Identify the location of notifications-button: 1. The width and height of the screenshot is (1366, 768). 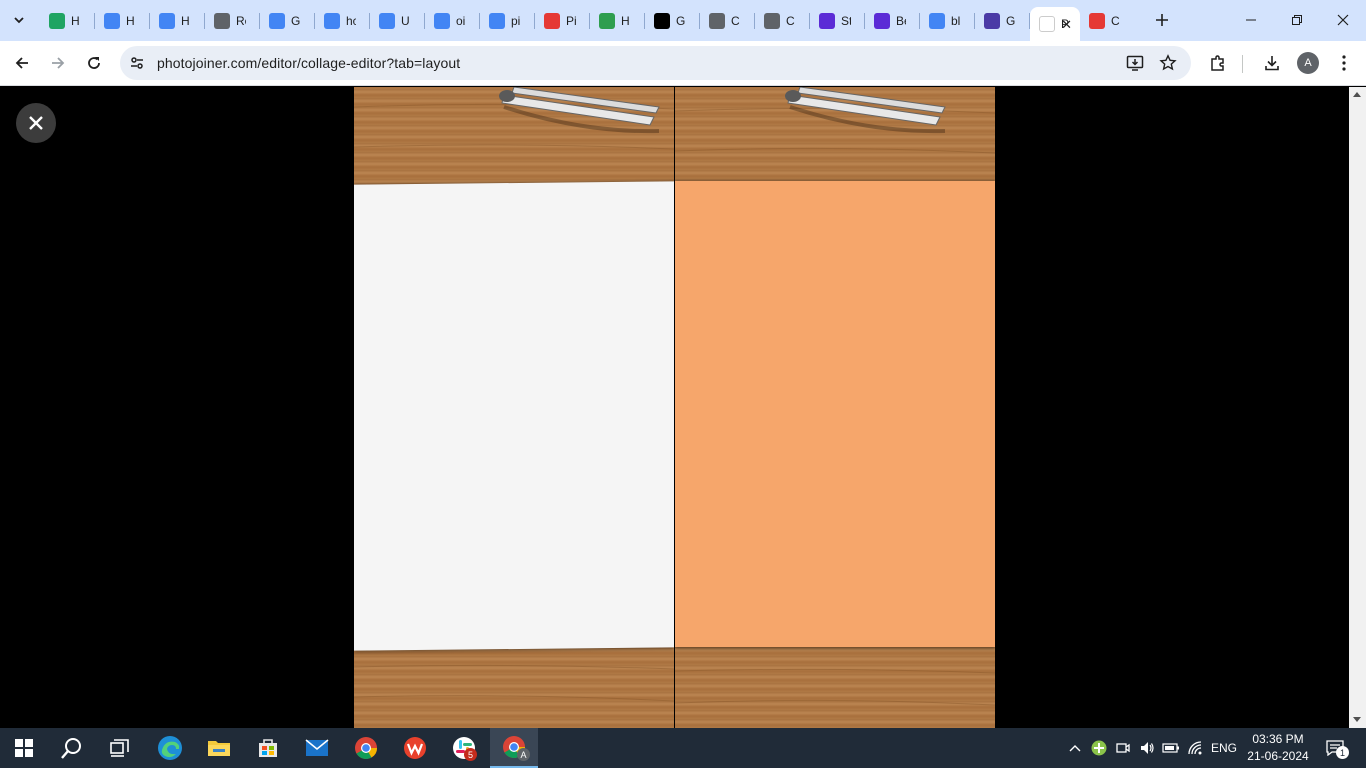
(1335, 748).